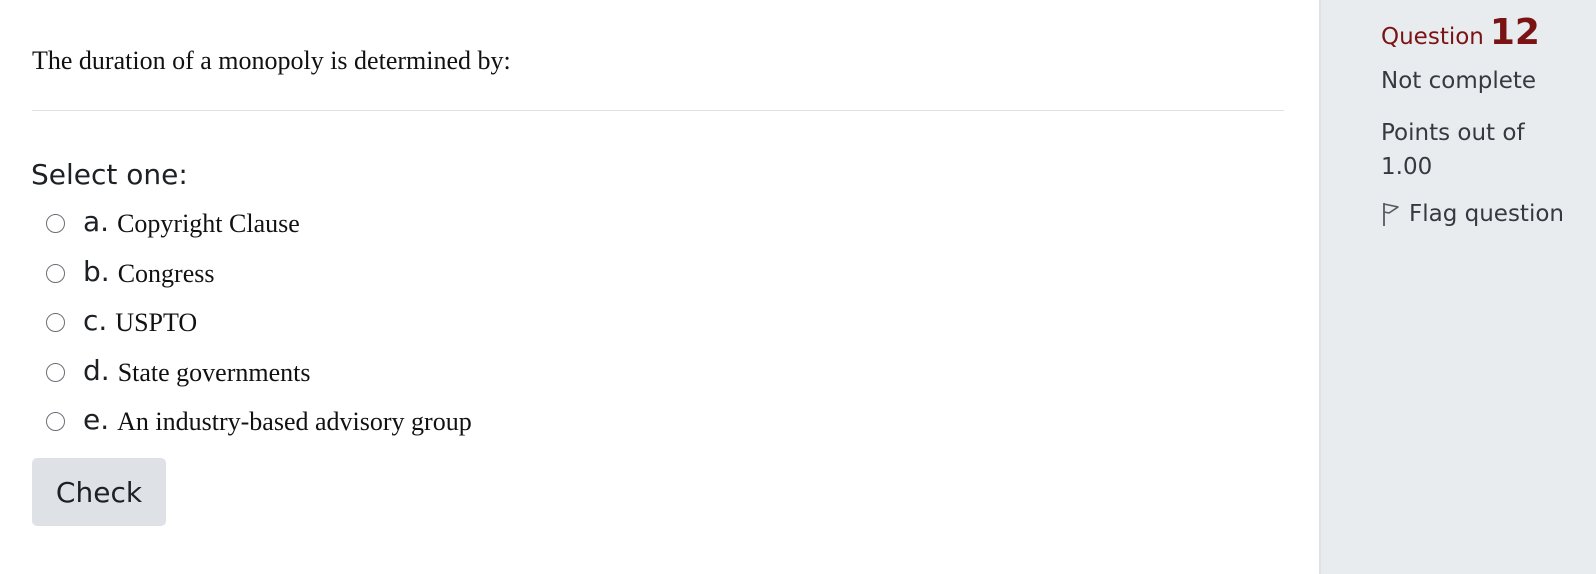 The height and width of the screenshot is (574, 1596). What do you see at coordinates (156, 323) in the screenshot?
I see `answer-text: USPTO` at bounding box center [156, 323].